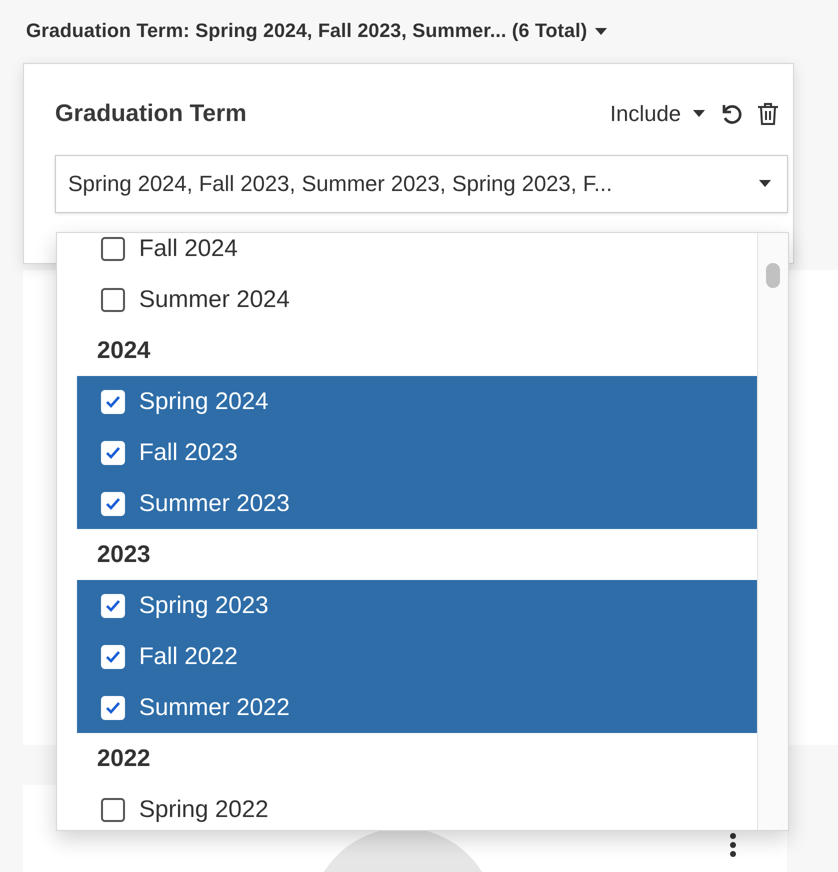 The width and height of the screenshot is (838, 872). Describe the element at coordinates (773, 275) in the screenshot. I see `scrollbar-thumb` at that location.